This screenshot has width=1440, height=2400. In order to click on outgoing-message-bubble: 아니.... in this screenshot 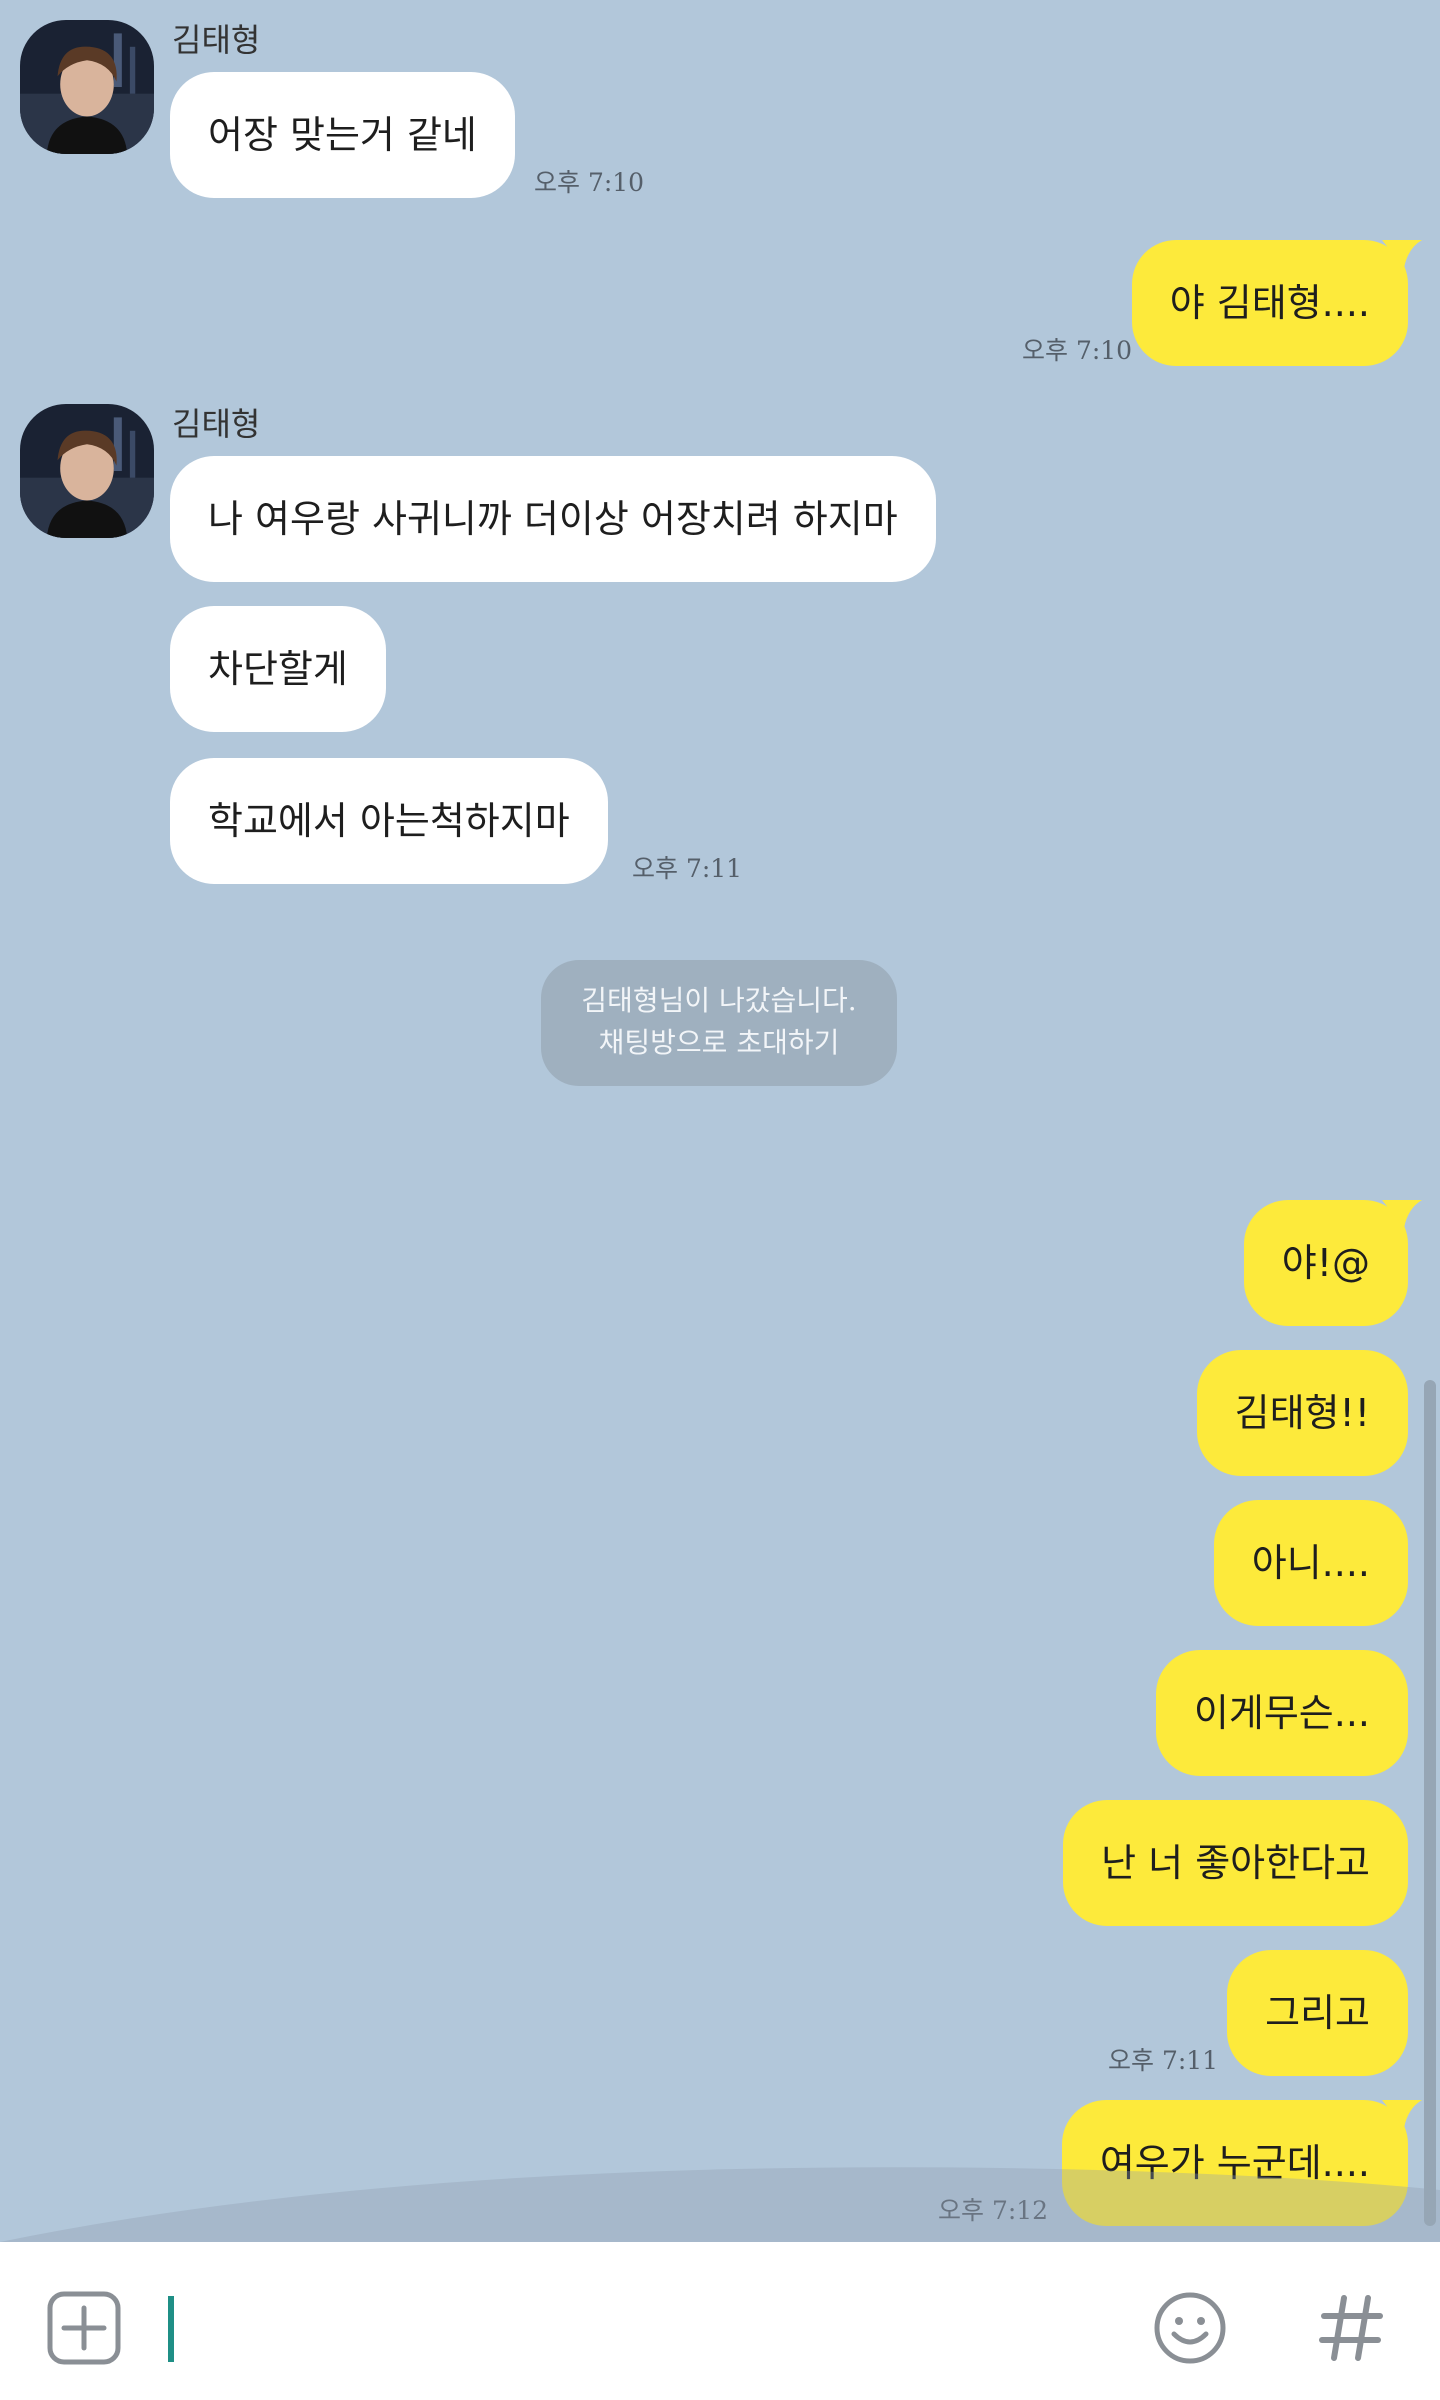, I will do `click(1310, 1563)`.